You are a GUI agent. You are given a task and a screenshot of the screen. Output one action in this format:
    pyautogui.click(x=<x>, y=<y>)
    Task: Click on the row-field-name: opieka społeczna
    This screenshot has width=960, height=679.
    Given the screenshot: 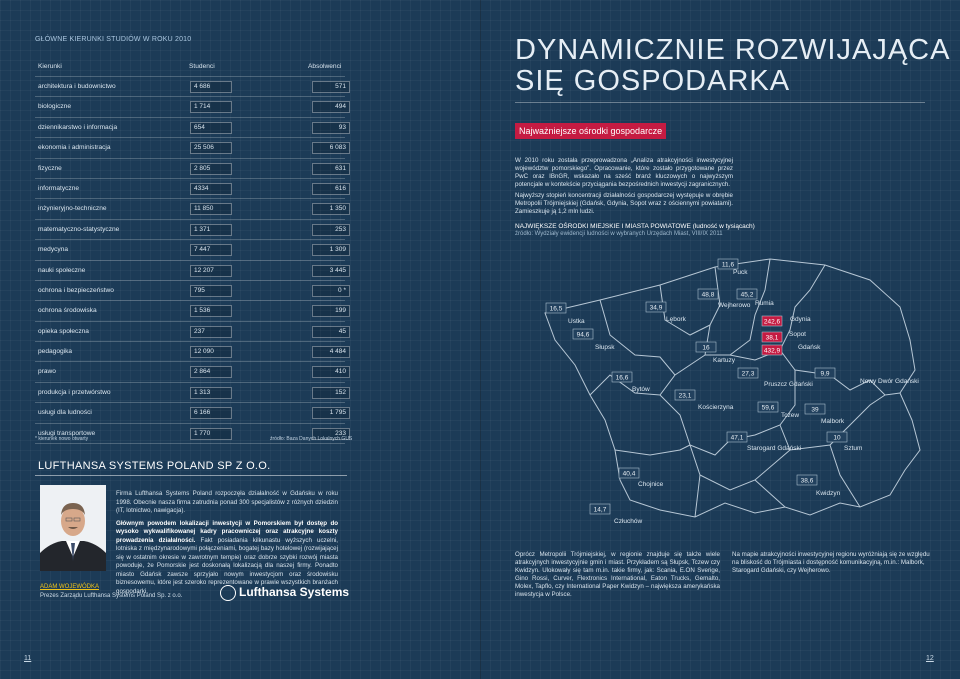 What is the action you would take?
    pyautogui.click(x=63, y=331)
    